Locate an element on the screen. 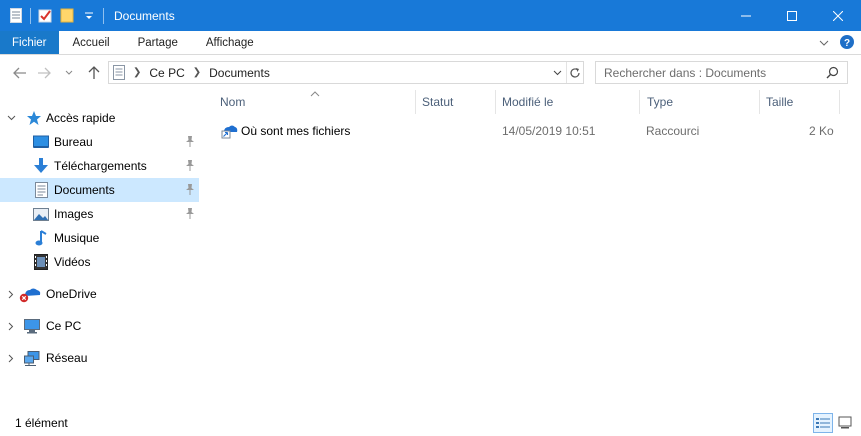 The height and width of the screenshot is (436, 861). properties-check-icon is located at coordinates (45, 16).